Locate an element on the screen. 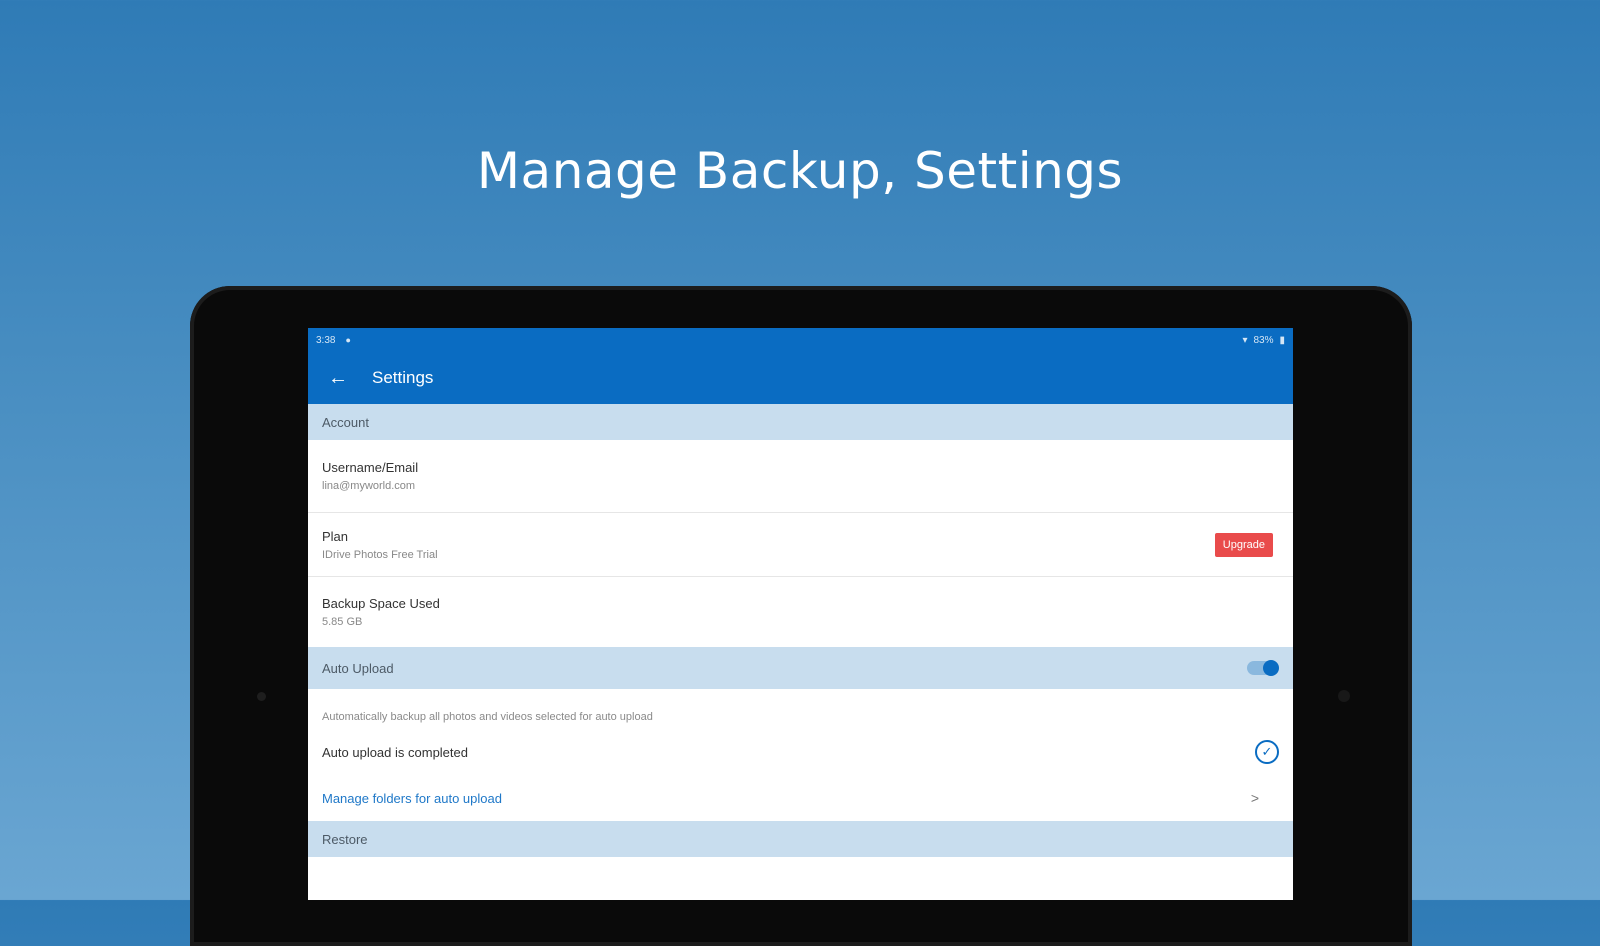 The width and height of the screenshot is (1600, 946). toggle-knob is located at coordinates (1271, 668).